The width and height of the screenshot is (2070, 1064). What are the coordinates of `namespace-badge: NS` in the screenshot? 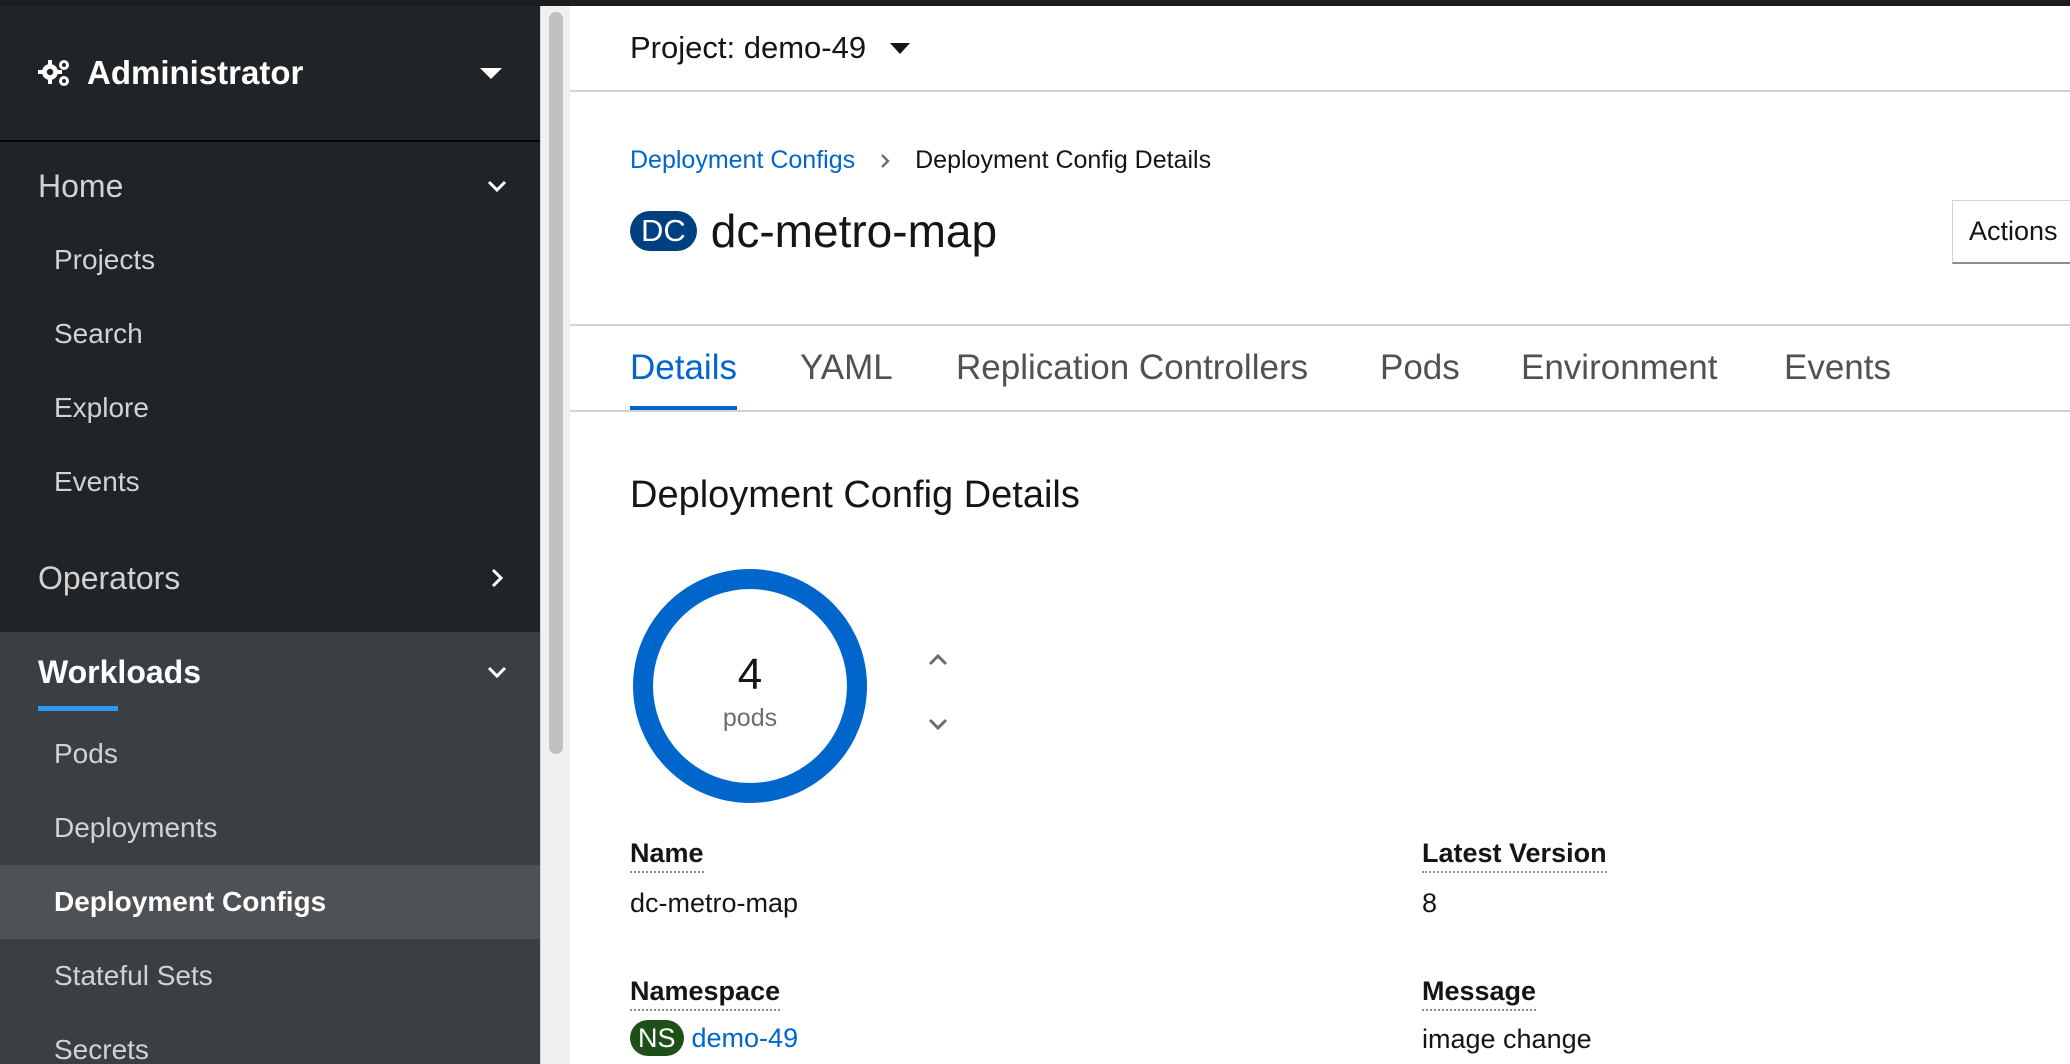 It's located at (657, 1038).